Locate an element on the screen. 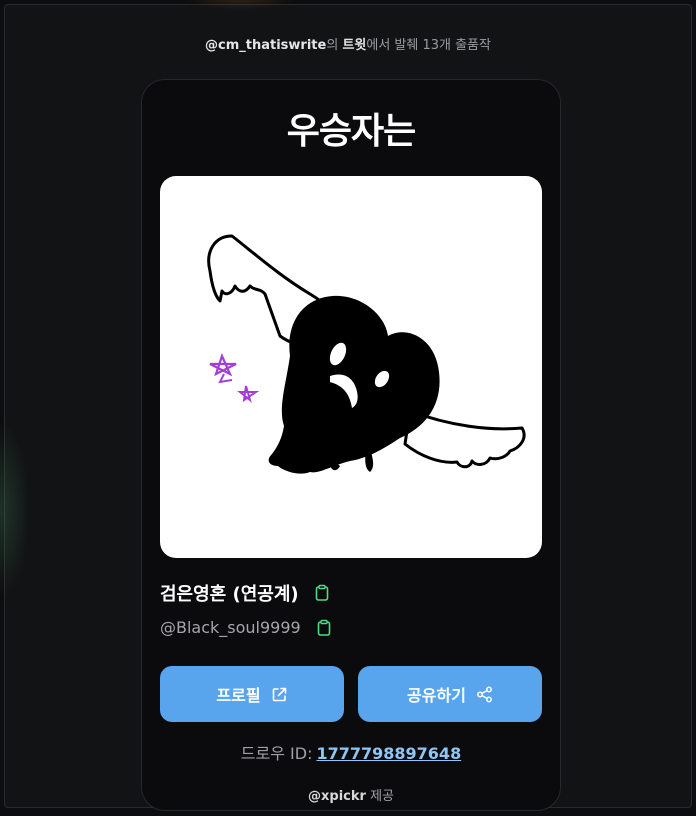  profile-button: 프로필 is located at coordinates (252, 694).